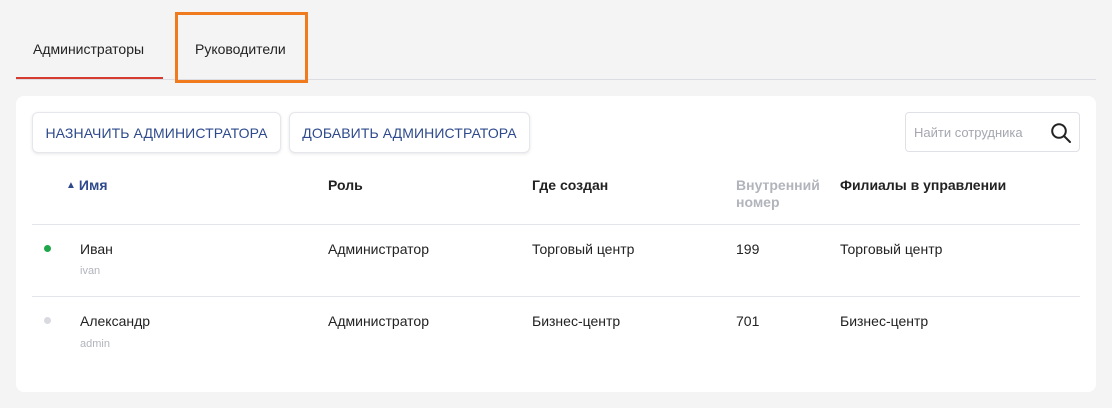  What do you see at coordinates (583, 249) in the screenshot?
I see `user-created: Торговый центр` at bounding box center [583, 249].